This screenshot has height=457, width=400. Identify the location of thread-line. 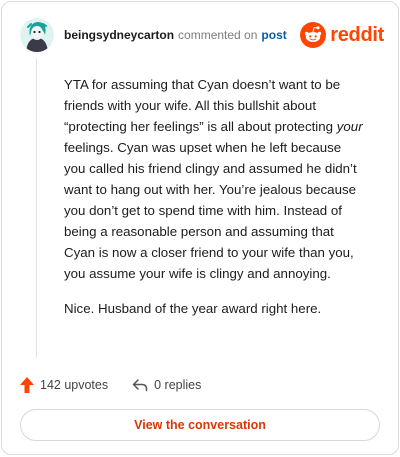
(36, 208).